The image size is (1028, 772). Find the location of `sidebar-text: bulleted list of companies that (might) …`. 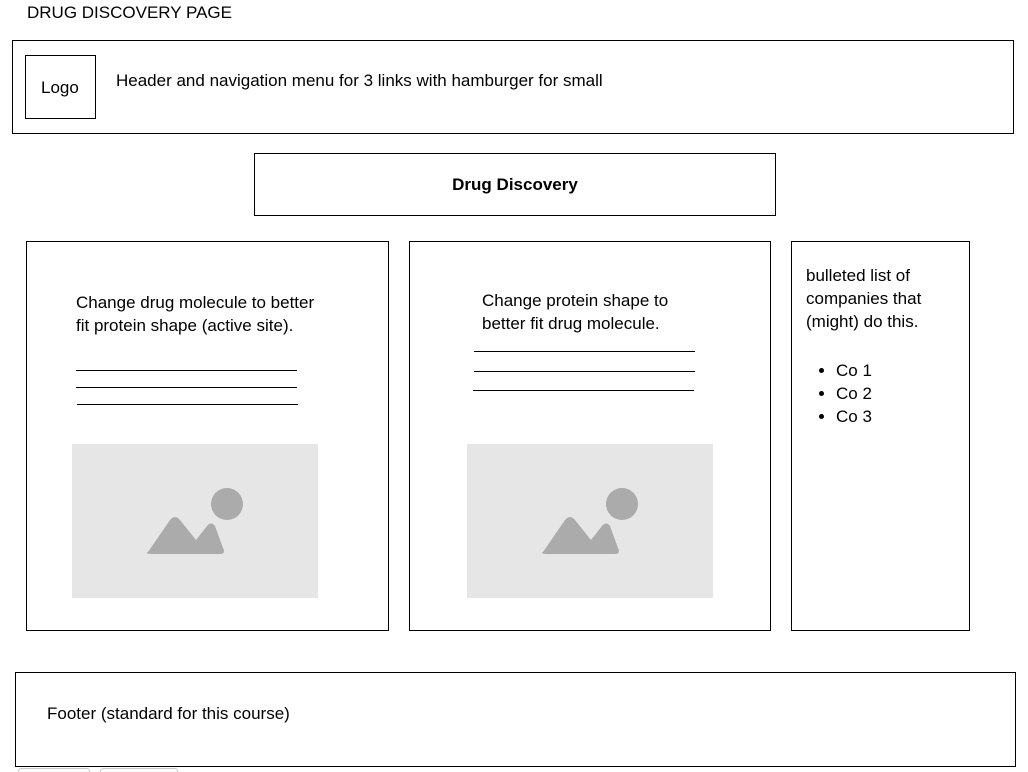

sidebar-text: bulleted list of companies that (might) … is located at coordinates (864, 298).